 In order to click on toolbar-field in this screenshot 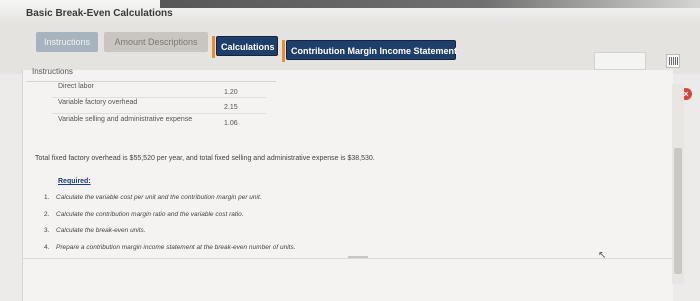, I will do `click(620, 61)`.